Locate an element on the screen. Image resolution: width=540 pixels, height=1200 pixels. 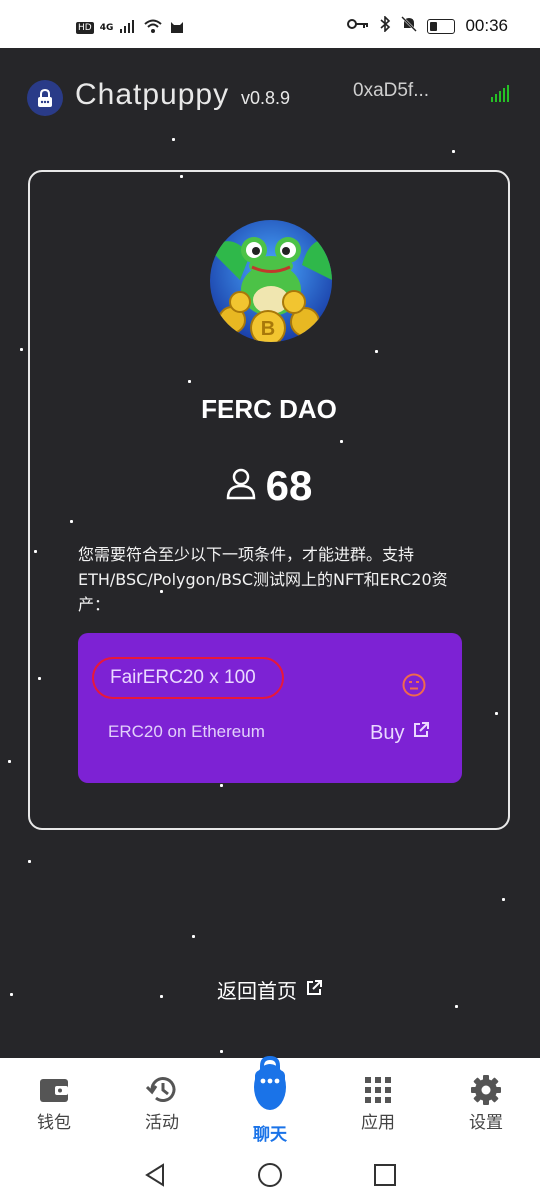
tab-chat: 聊天 is located at coordinates (270, 1102).